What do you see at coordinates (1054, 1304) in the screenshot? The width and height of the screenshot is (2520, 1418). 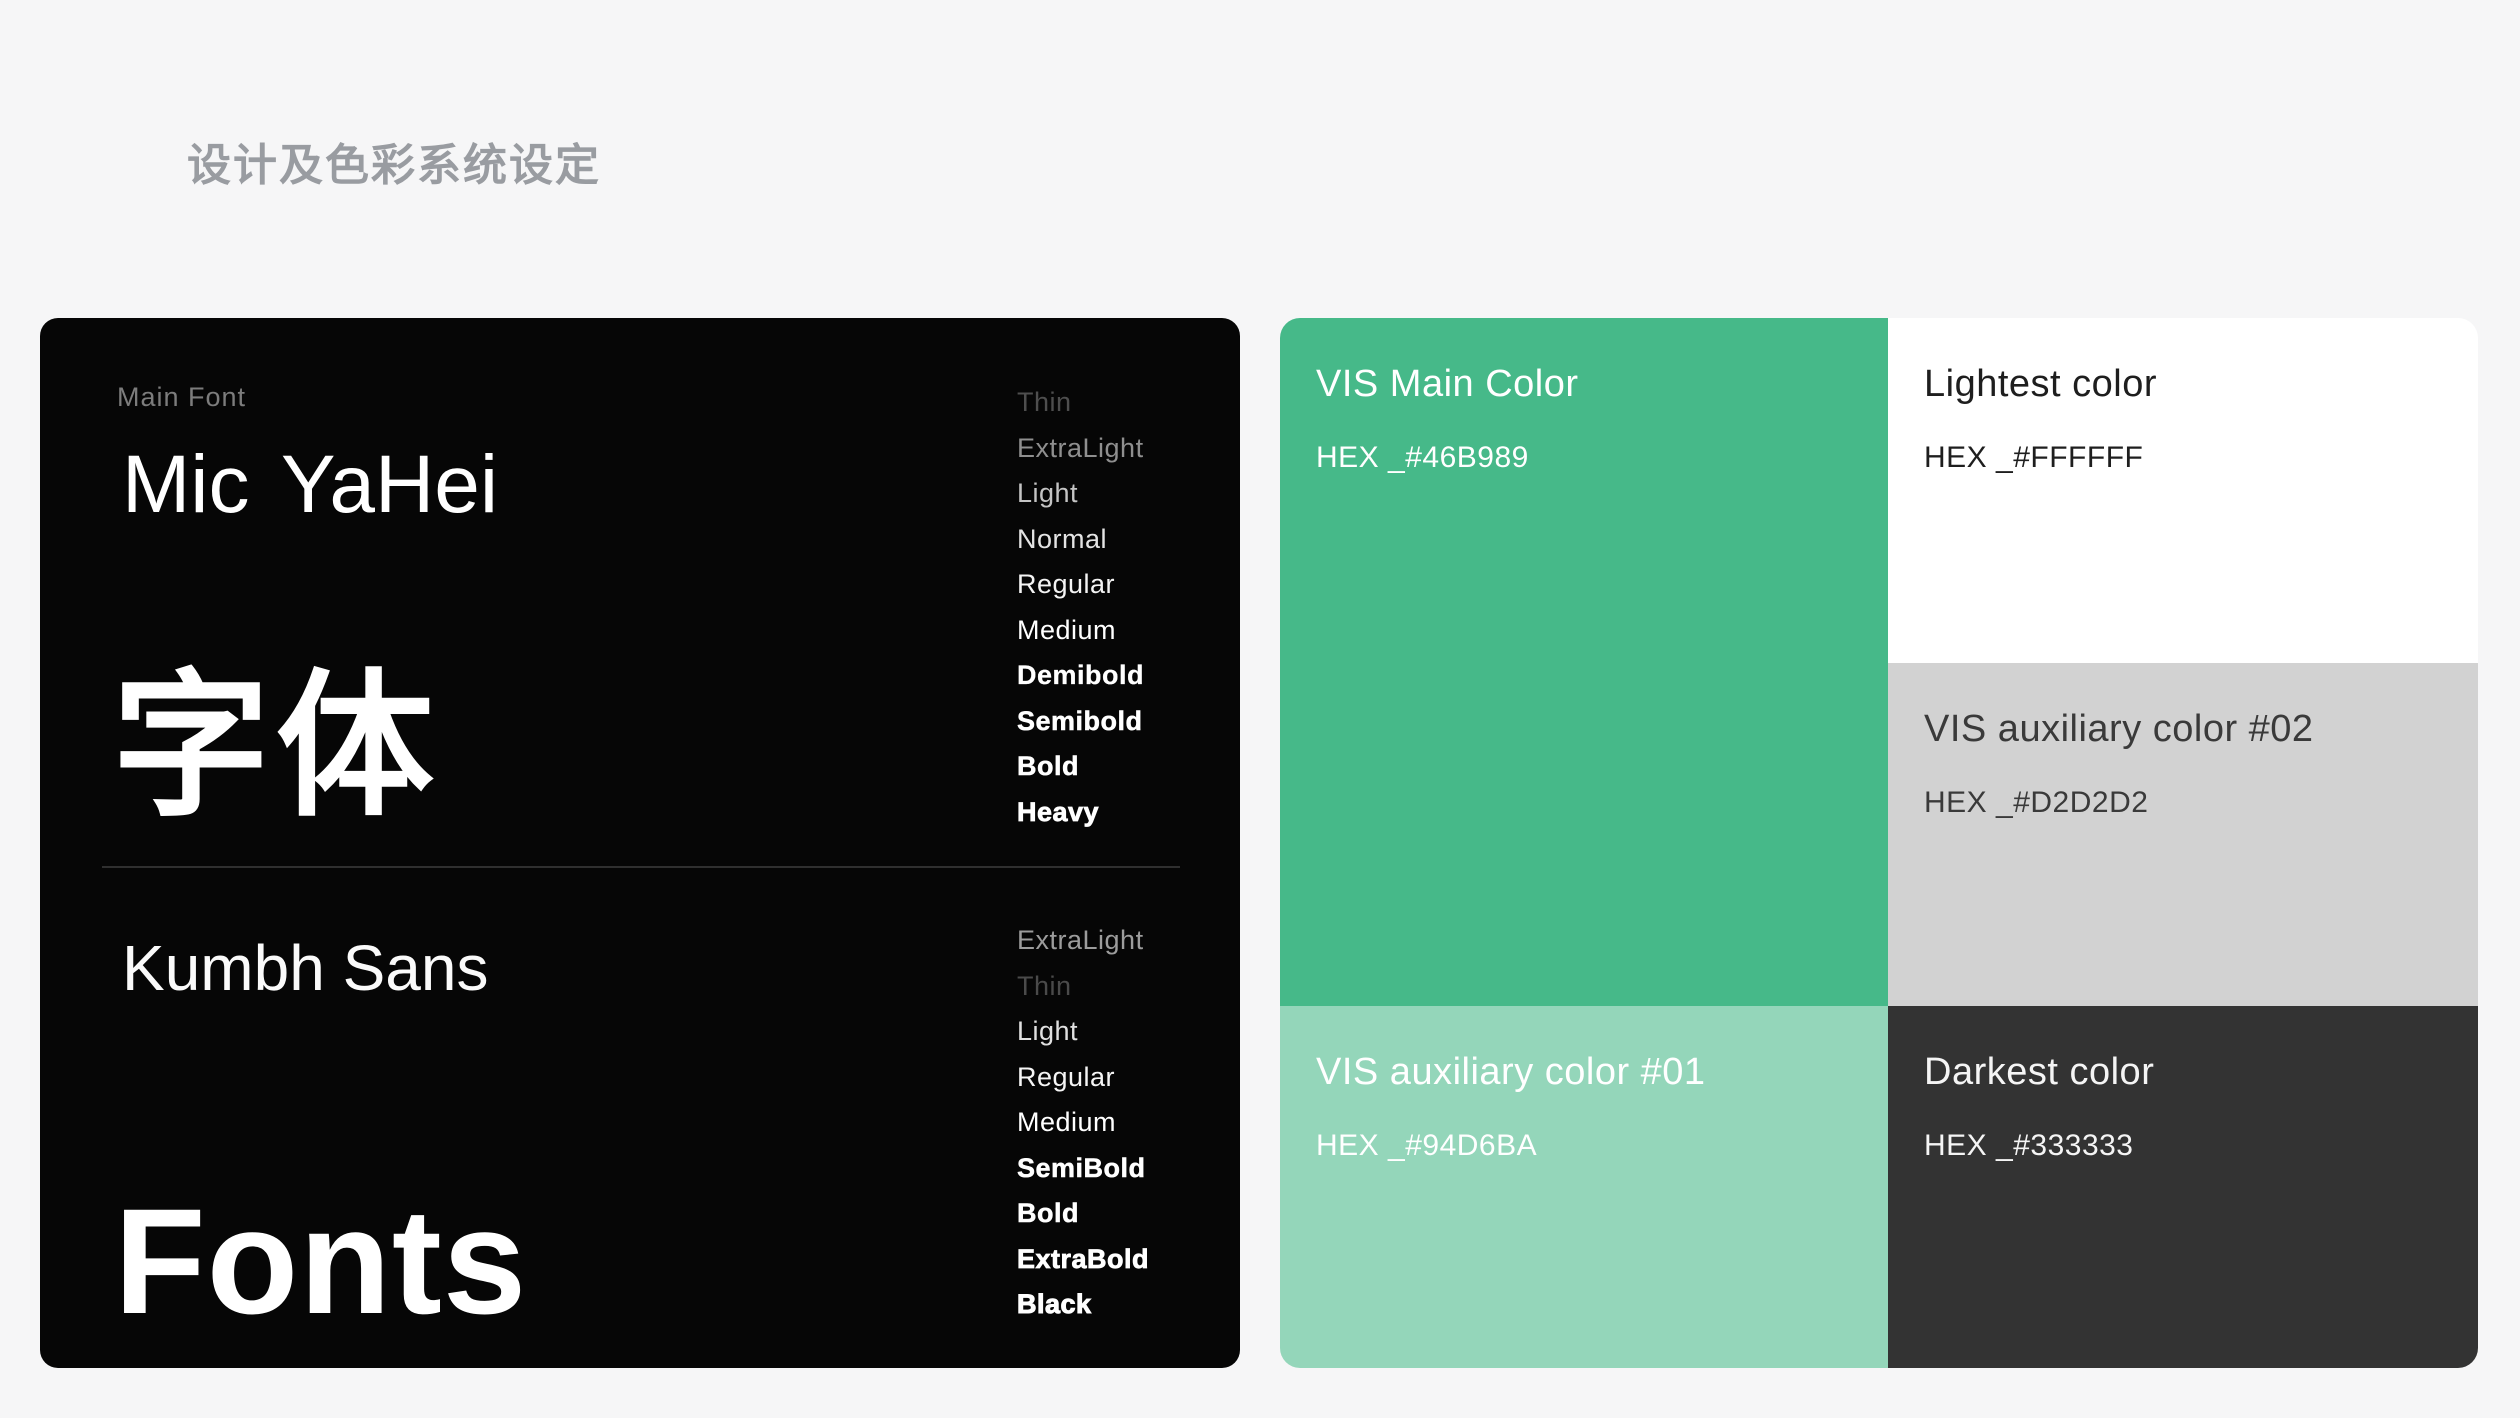 I see `font-weight-label: Black` at bounding box center [1054, 1304].